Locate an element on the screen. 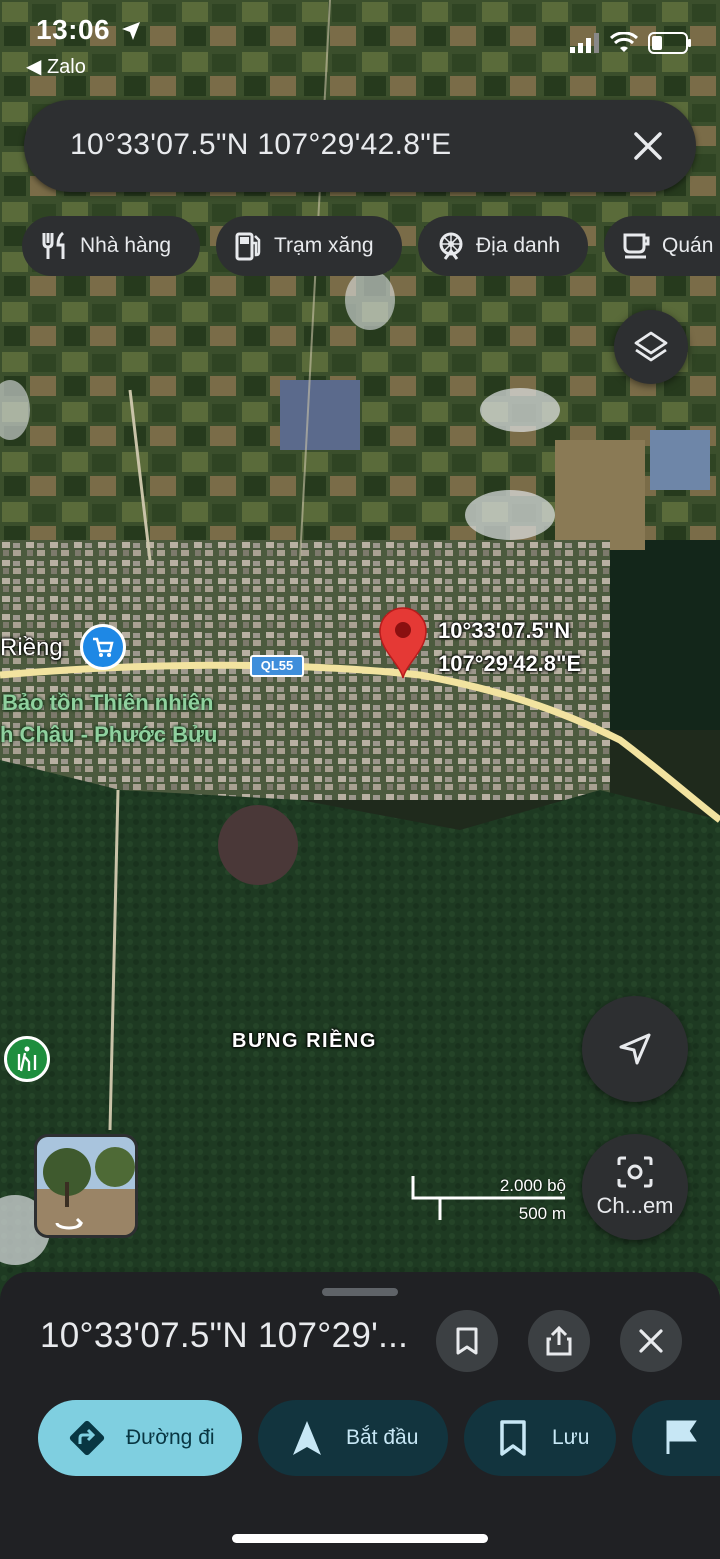 The image size is (720, 1559). directions-button: Đường đi is located at coordinates (140, 1438).